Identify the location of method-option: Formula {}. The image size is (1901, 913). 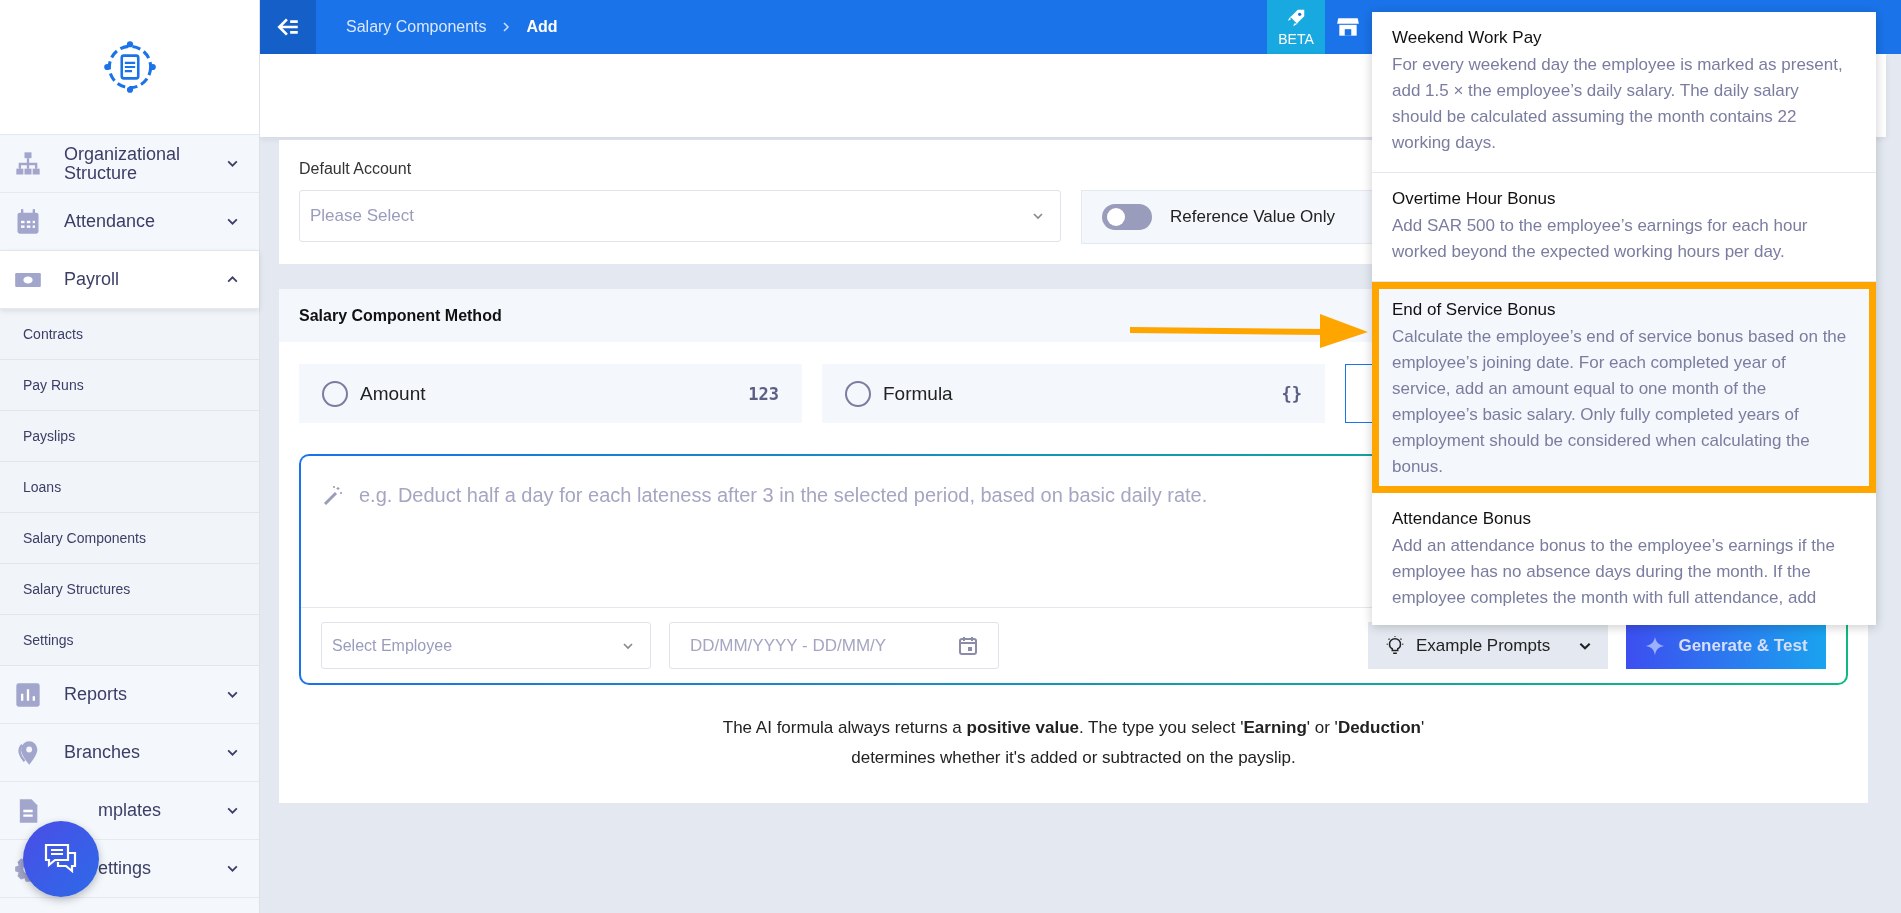
(1073, 393).